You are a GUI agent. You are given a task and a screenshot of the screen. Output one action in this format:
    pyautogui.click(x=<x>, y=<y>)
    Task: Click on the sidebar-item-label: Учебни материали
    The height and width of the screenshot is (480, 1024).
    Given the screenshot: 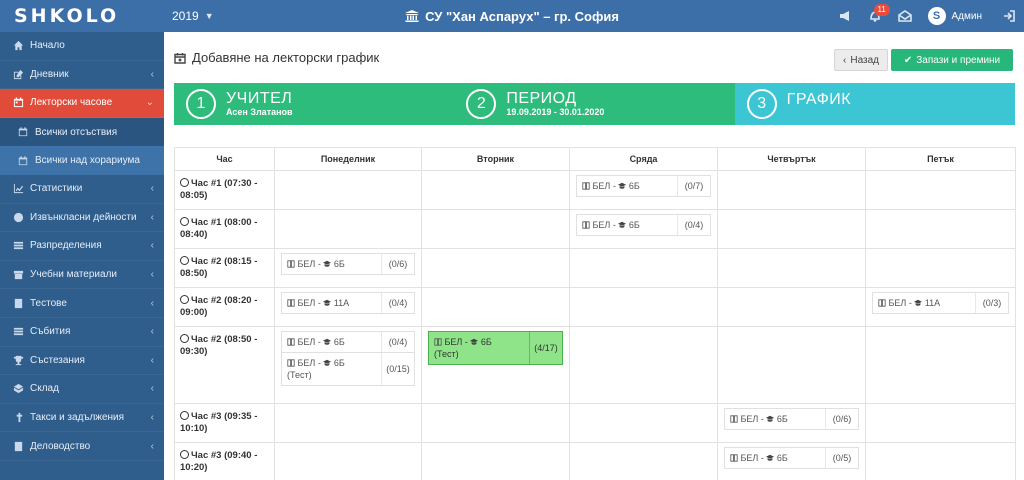 What is the action you would take?
    pyautogui.click(x=74, y=275)
    